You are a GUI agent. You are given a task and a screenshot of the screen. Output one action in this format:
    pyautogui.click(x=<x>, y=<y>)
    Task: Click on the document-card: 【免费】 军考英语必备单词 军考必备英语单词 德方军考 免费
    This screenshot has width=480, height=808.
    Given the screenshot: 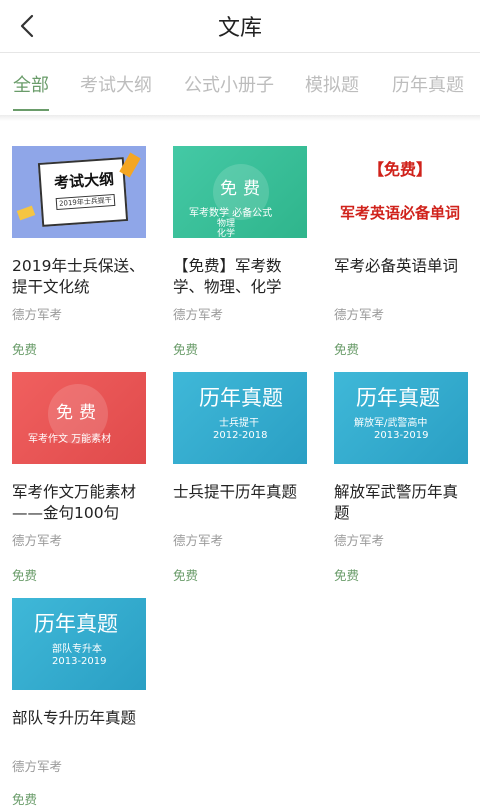 What is the action you would take?
    pyautogui.click(x=401, y=252)
    